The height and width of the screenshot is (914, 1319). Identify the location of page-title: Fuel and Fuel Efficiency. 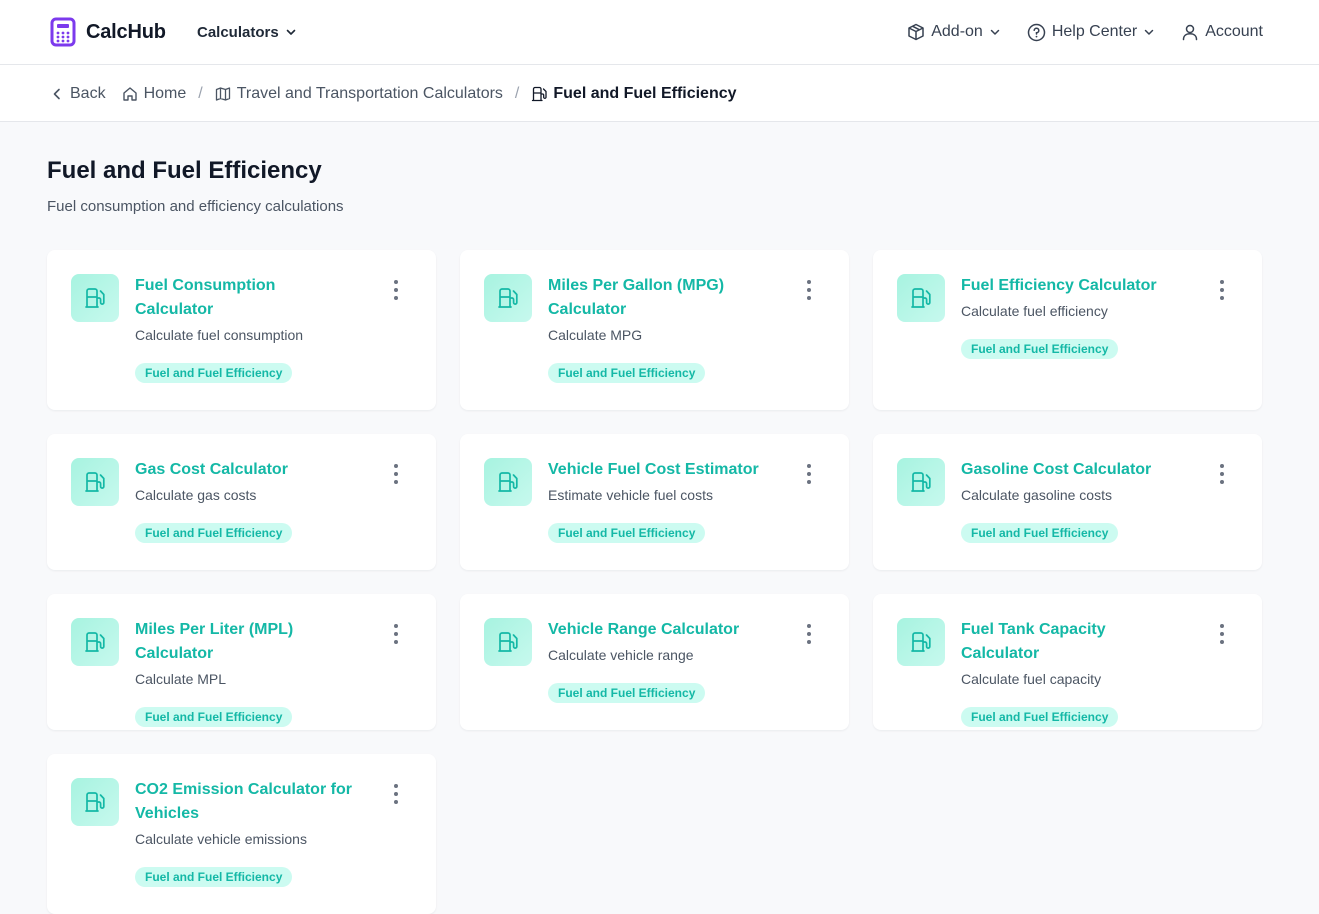
(184, 170).